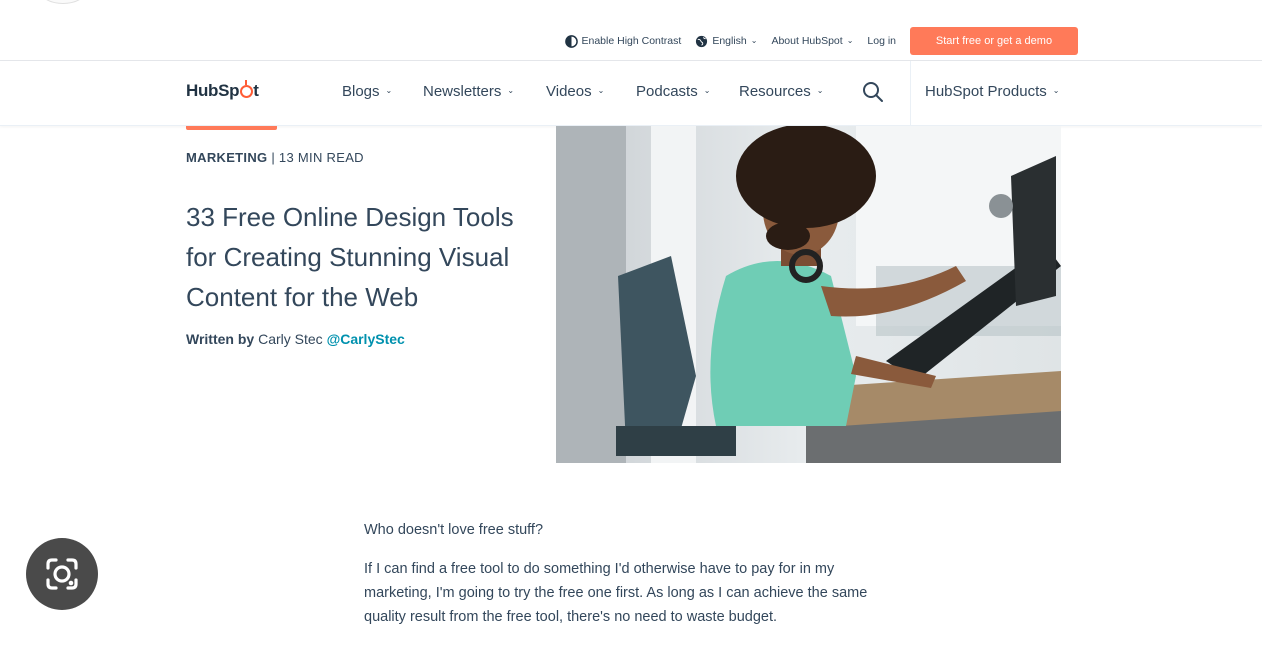 This screenshot has height=664, width=1262. Describe the element at coordinates (571, 41) in the screenshot. I see `contrast-icon` at that location.